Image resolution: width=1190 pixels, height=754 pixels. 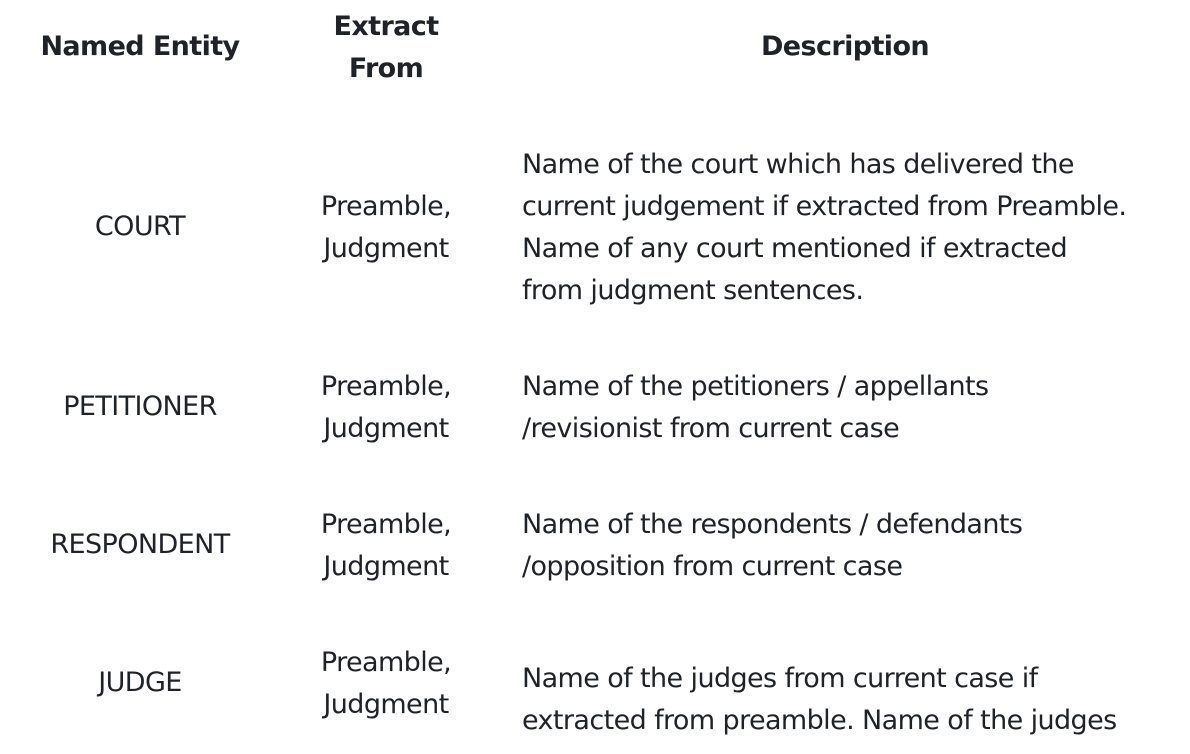 I want to click on row-petitioner-extract-line2: Judgment, so click(x=386, y=428).